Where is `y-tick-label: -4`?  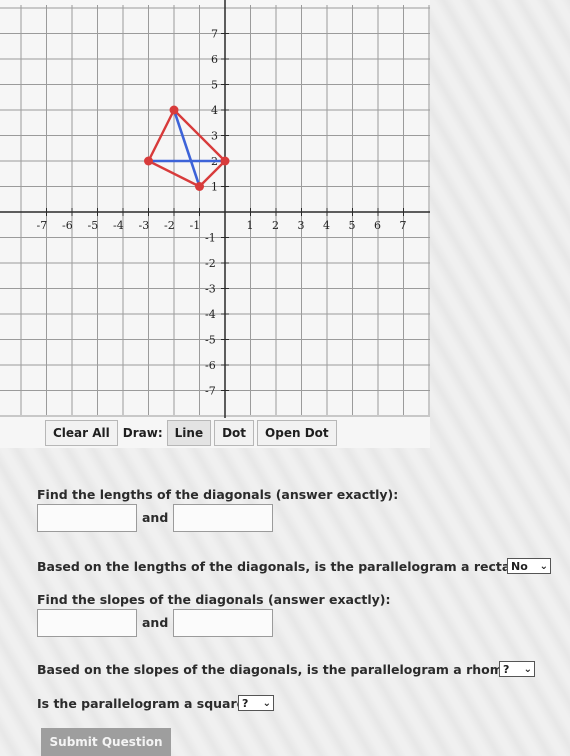
y-tick-label: -4 is located at coordinates (210, 314).